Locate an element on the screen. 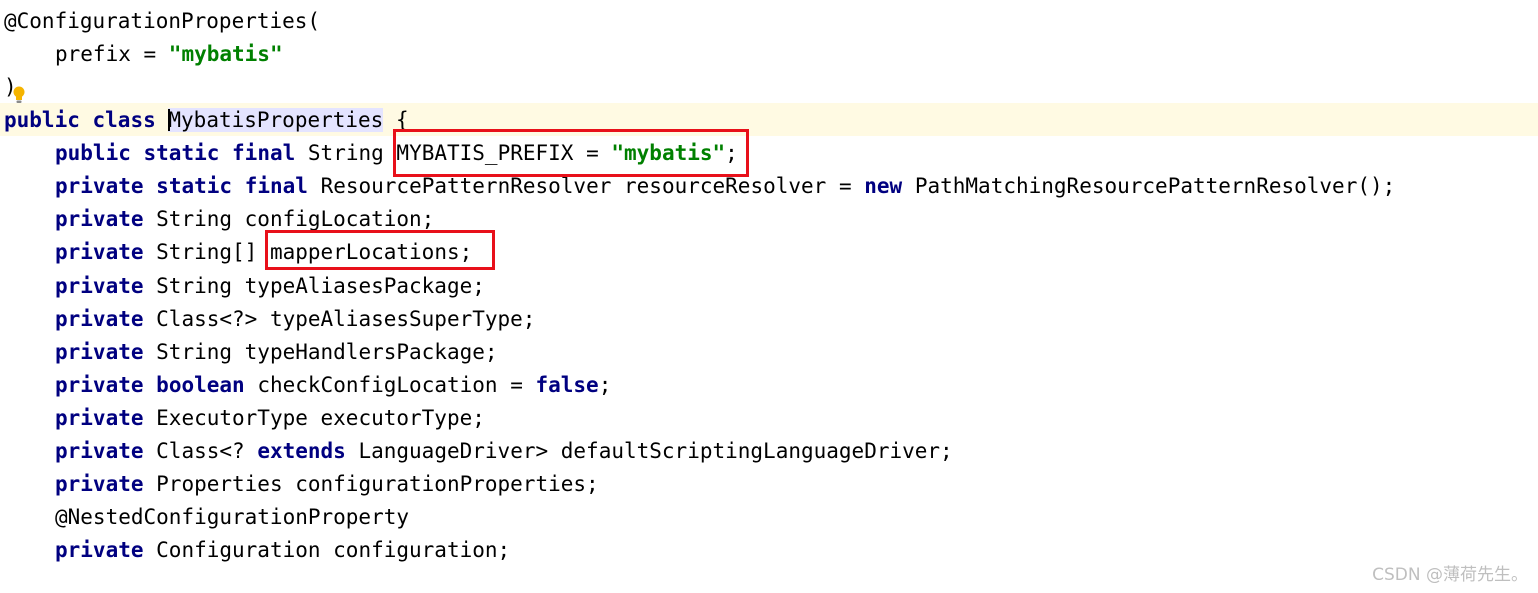 The image size is (1538, 593). code-line-10: private Class<?> typeAliasesSuperType; is located at coordinates (295, 319).